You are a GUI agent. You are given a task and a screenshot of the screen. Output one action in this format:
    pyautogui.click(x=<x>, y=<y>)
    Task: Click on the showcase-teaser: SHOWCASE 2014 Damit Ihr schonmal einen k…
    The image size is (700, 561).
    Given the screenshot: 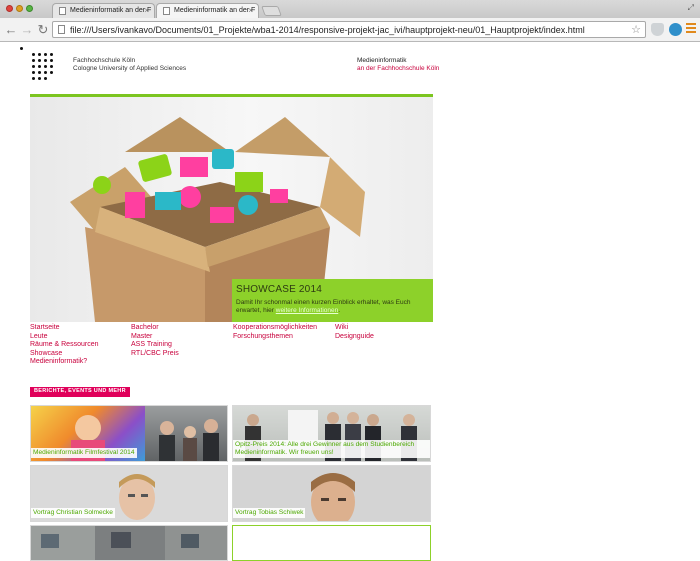 What is the action you would take?
    pyautogui.click(x=332, y=300)
    